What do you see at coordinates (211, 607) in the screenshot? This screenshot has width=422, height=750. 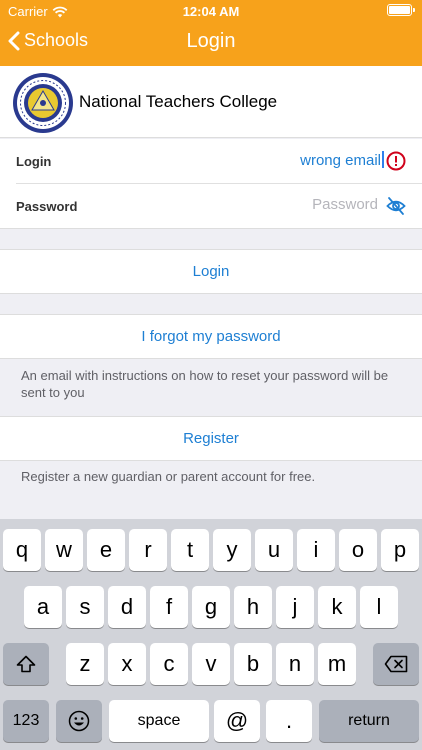 I see `key-g: g` at bounding box center [211, 607].